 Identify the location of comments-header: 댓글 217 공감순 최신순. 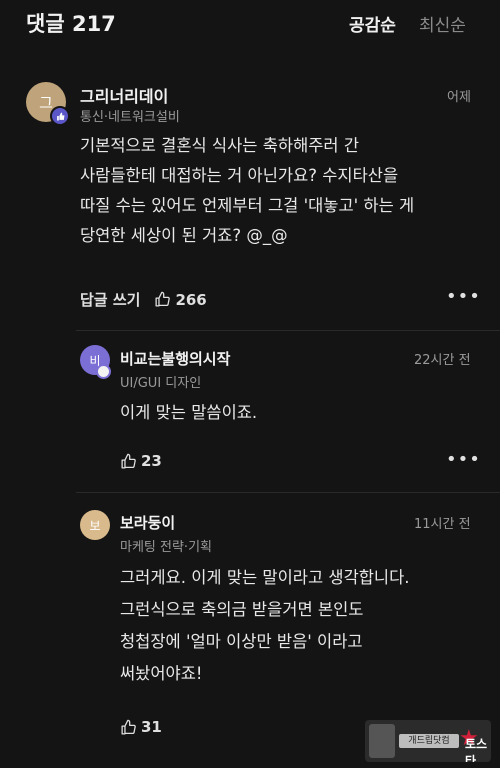
(250, 25).